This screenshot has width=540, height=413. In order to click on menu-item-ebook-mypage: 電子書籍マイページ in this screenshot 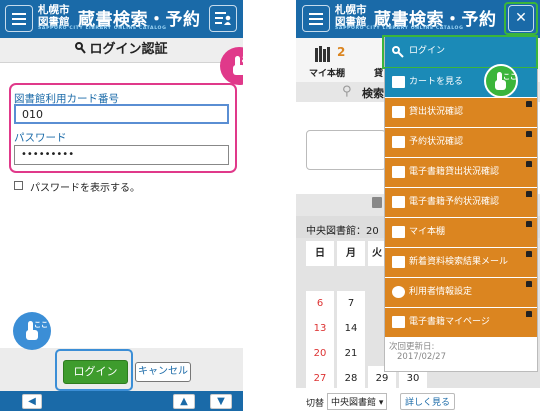, I will do `click(461, 323)`.